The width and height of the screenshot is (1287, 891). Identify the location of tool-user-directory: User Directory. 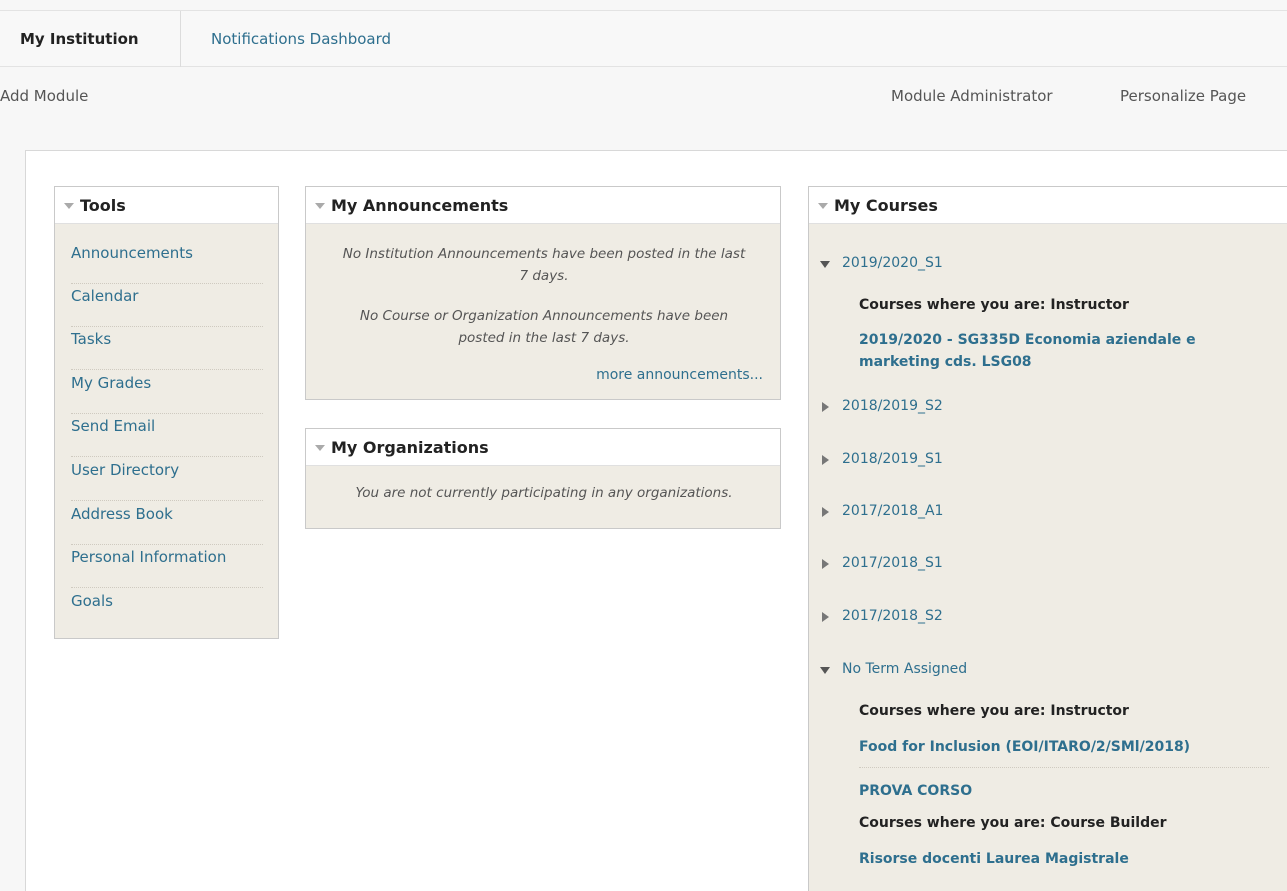
(167, 479).